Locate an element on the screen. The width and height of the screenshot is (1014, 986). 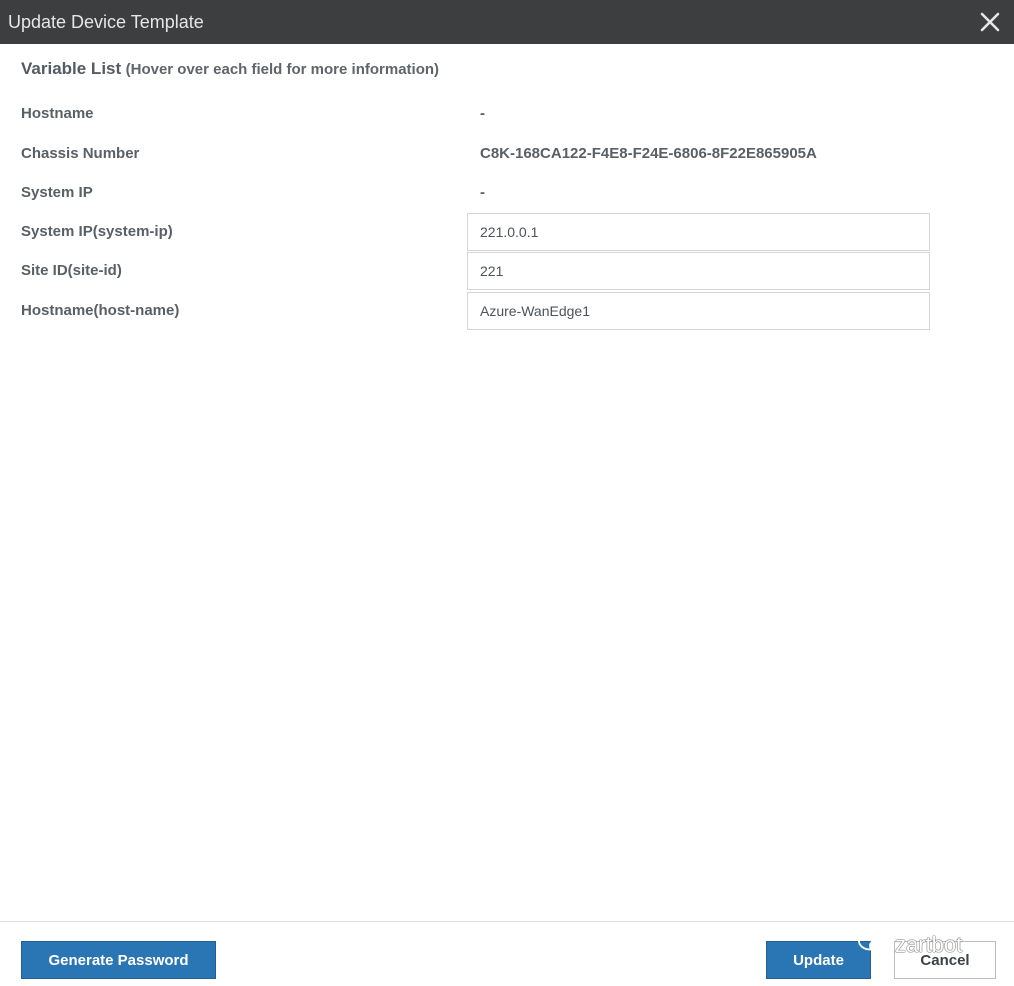
system-ip-value: - is located at coordinates (482, 192).